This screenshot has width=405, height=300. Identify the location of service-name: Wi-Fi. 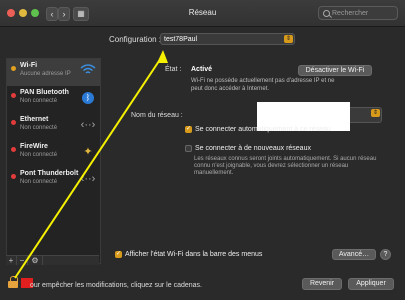
(29, 65).